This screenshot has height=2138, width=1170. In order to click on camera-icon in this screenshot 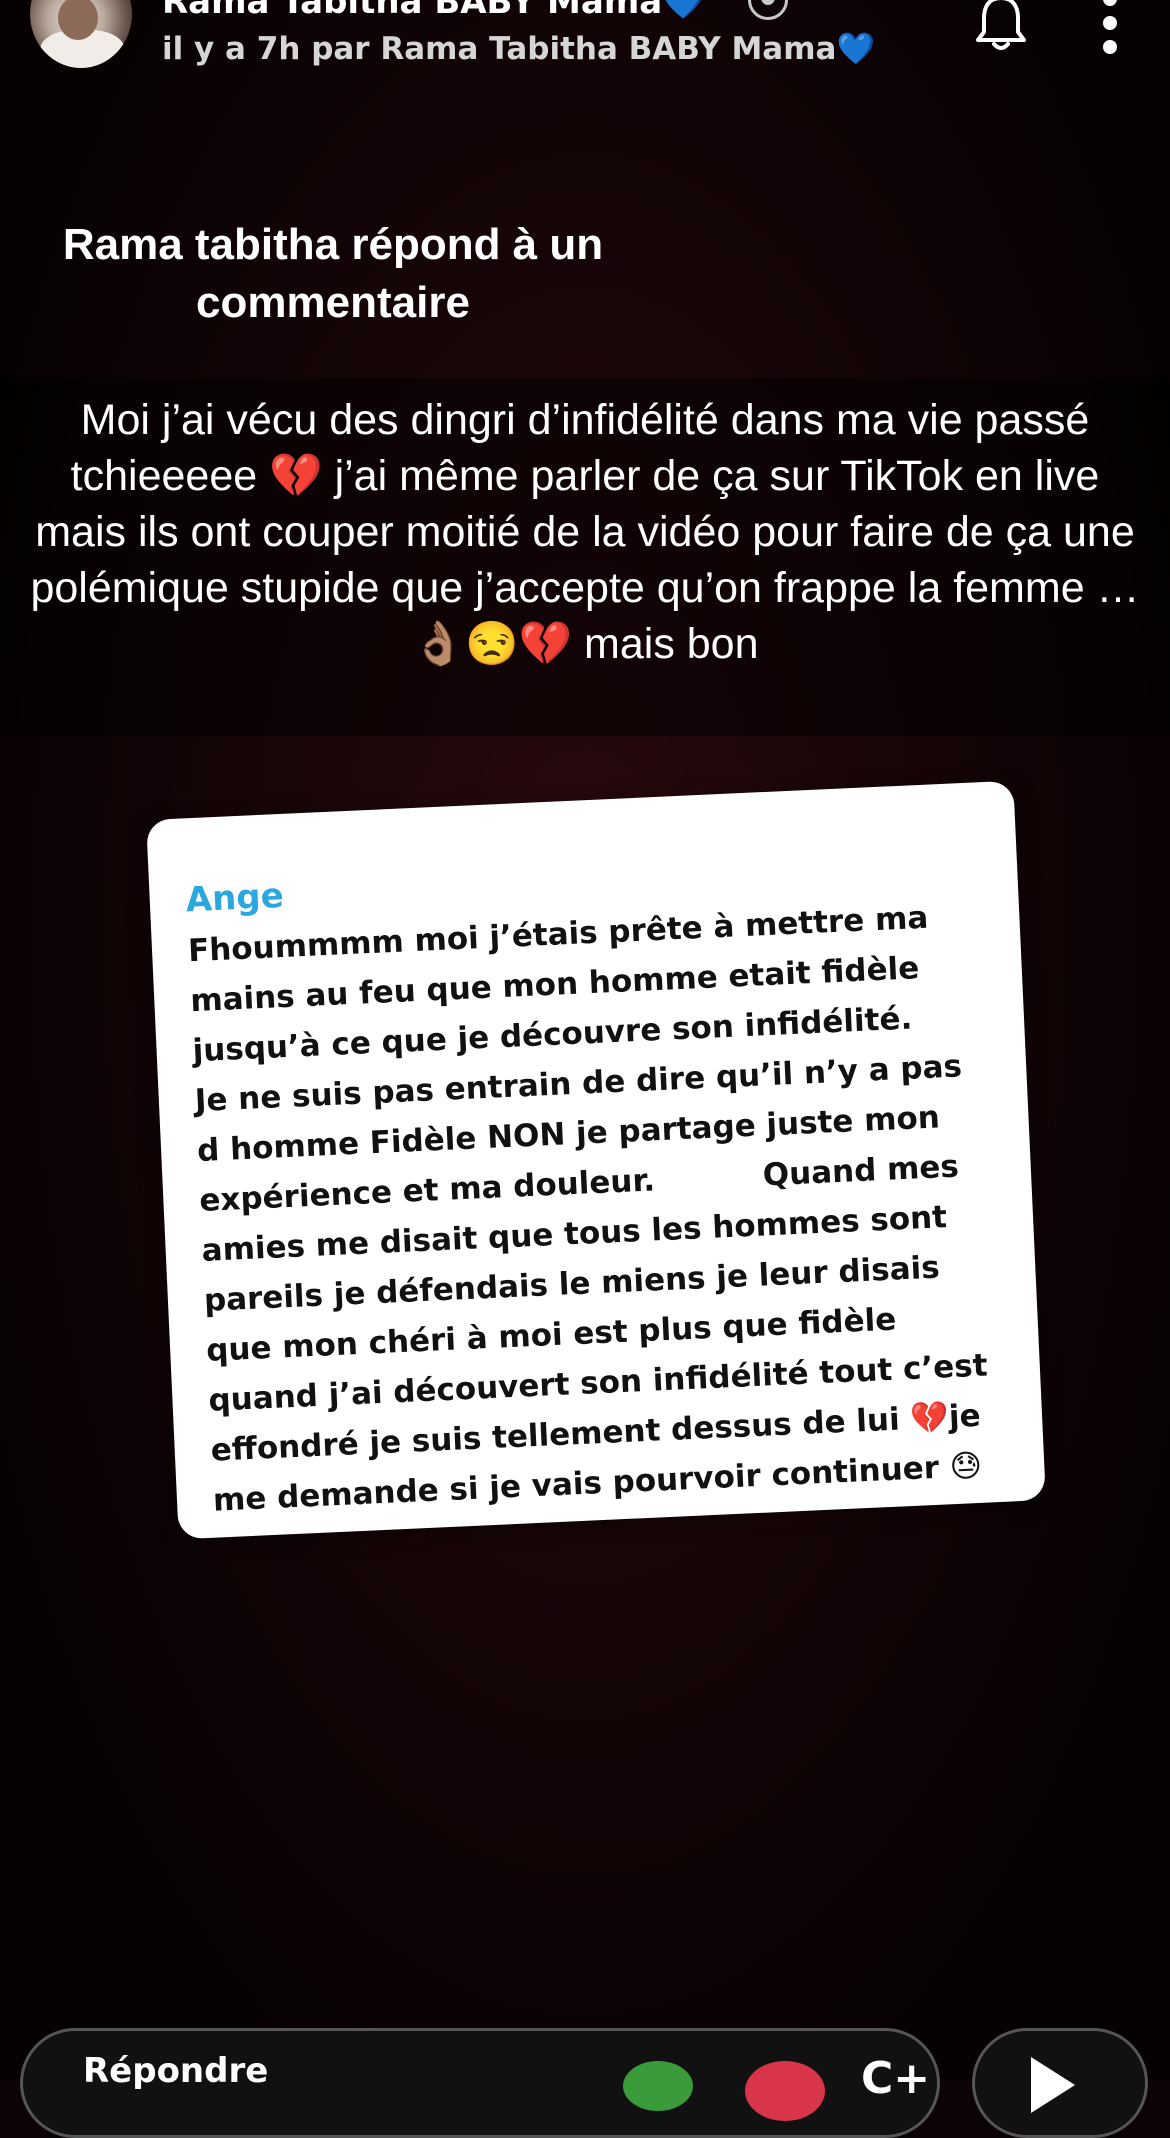, I will do `click(785, 2091)`.